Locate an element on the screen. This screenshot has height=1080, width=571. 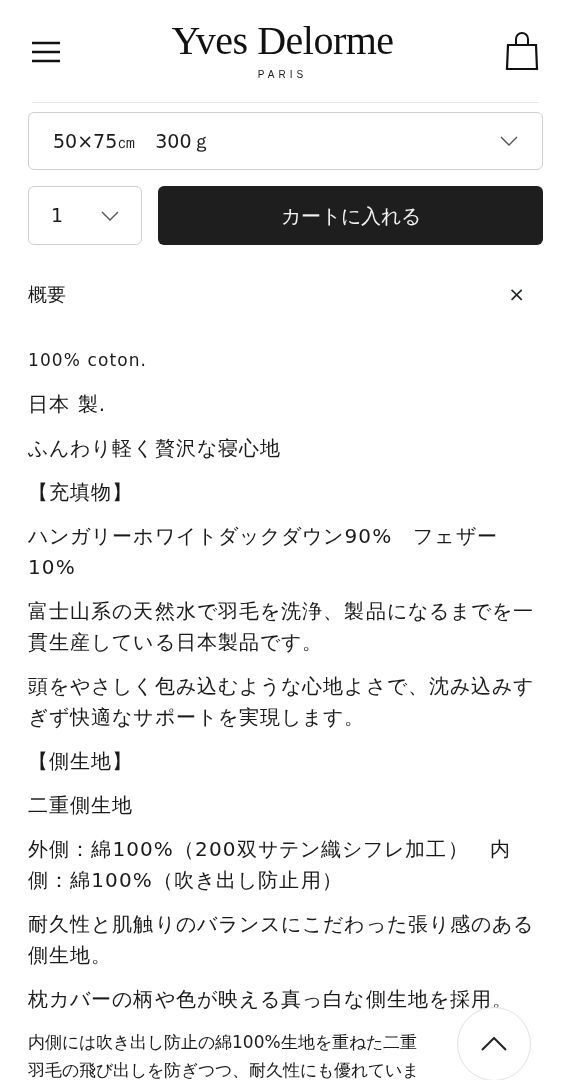
shopping-bag-icon is located at coordinates (522, 51).